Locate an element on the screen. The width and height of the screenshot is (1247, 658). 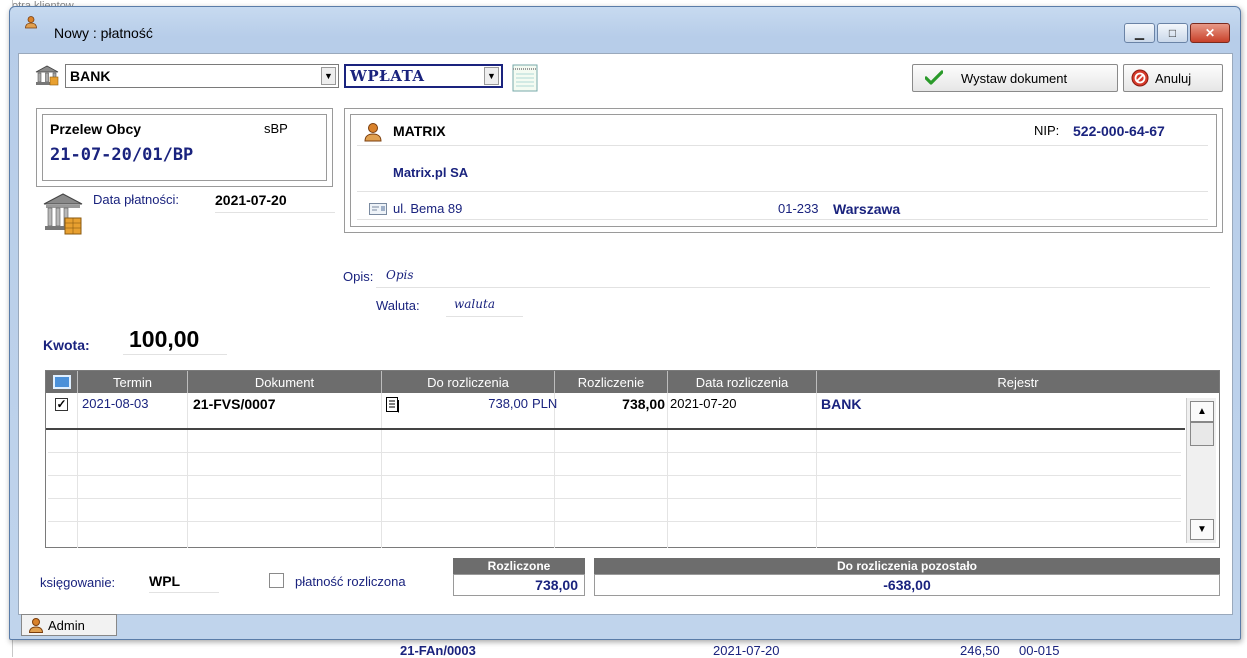
bank-building-icon is located at coordinates (63, 214).